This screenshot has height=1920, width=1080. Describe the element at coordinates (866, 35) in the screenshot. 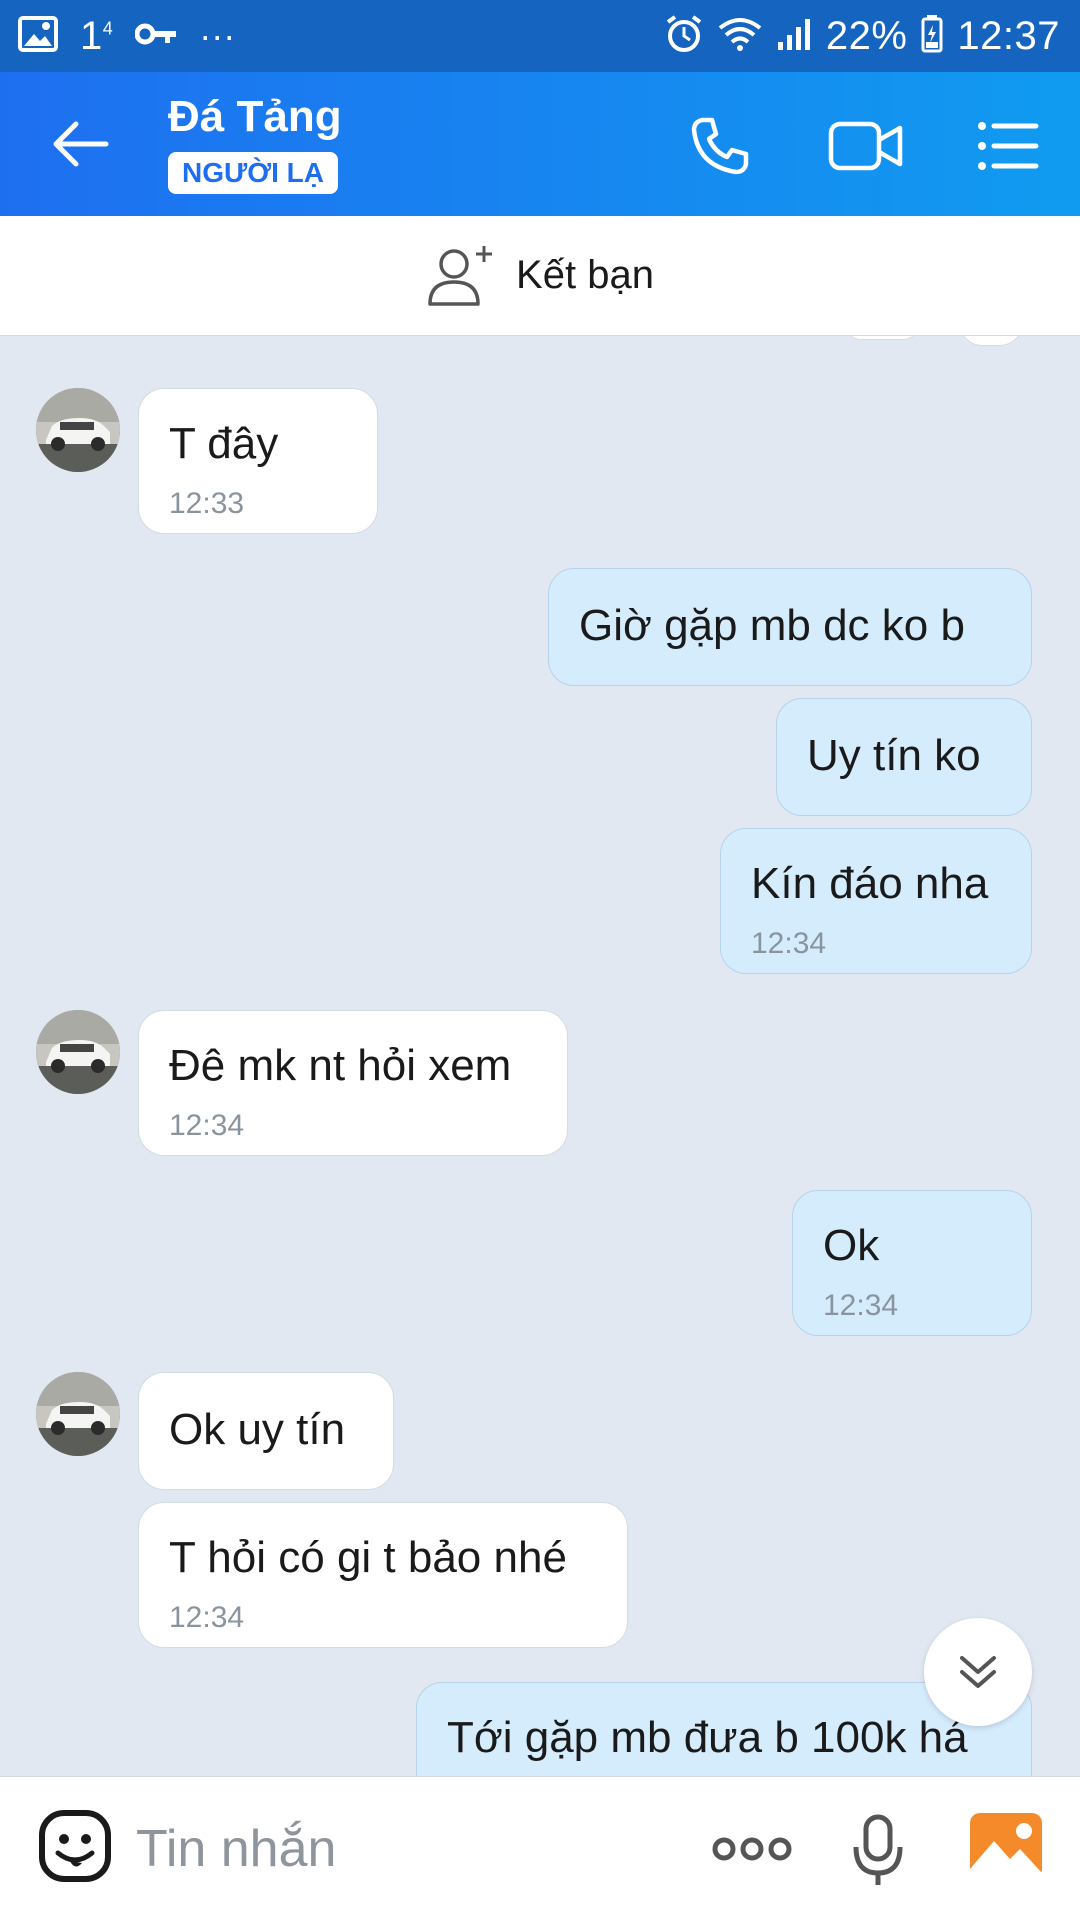

I see `battery-percent: 22%` at that location.